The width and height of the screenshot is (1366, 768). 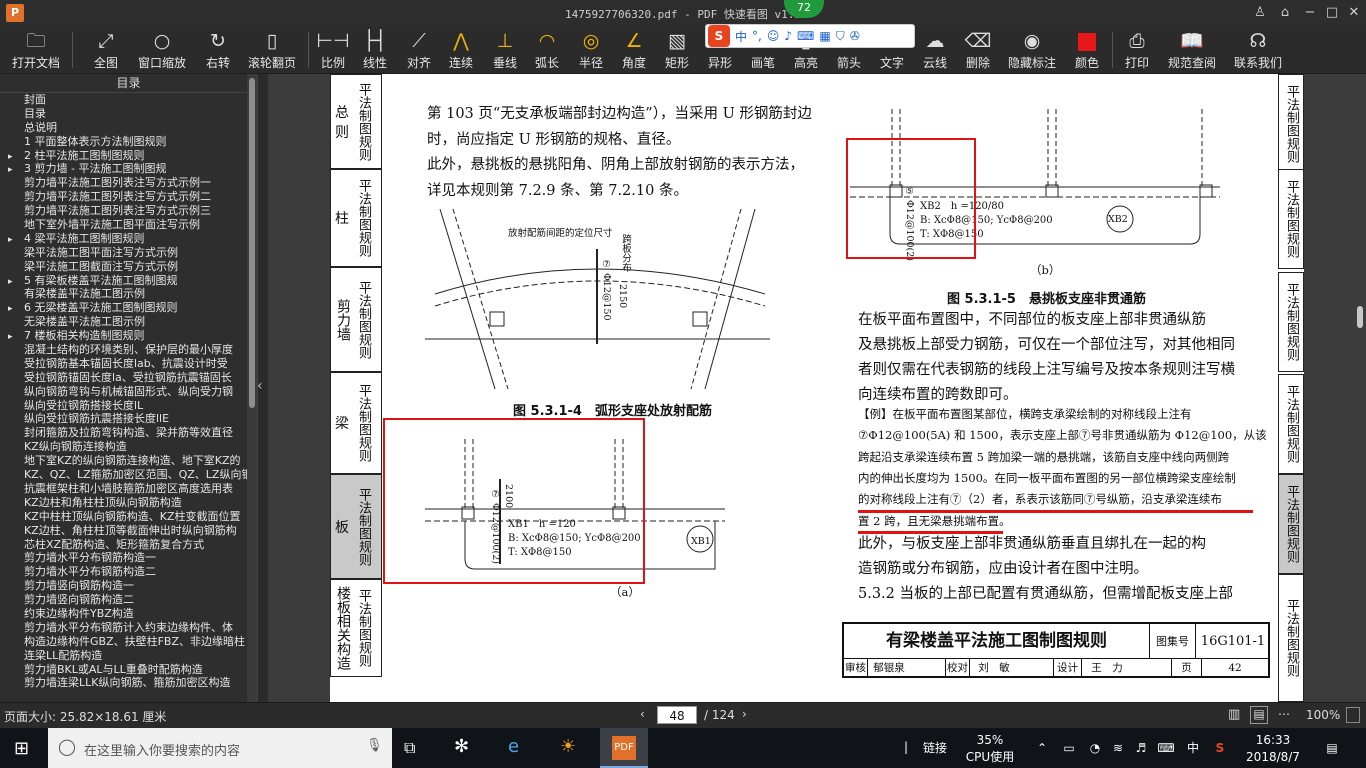 I want to click on viewer-scrollbar, so click(x=1360, y=388).